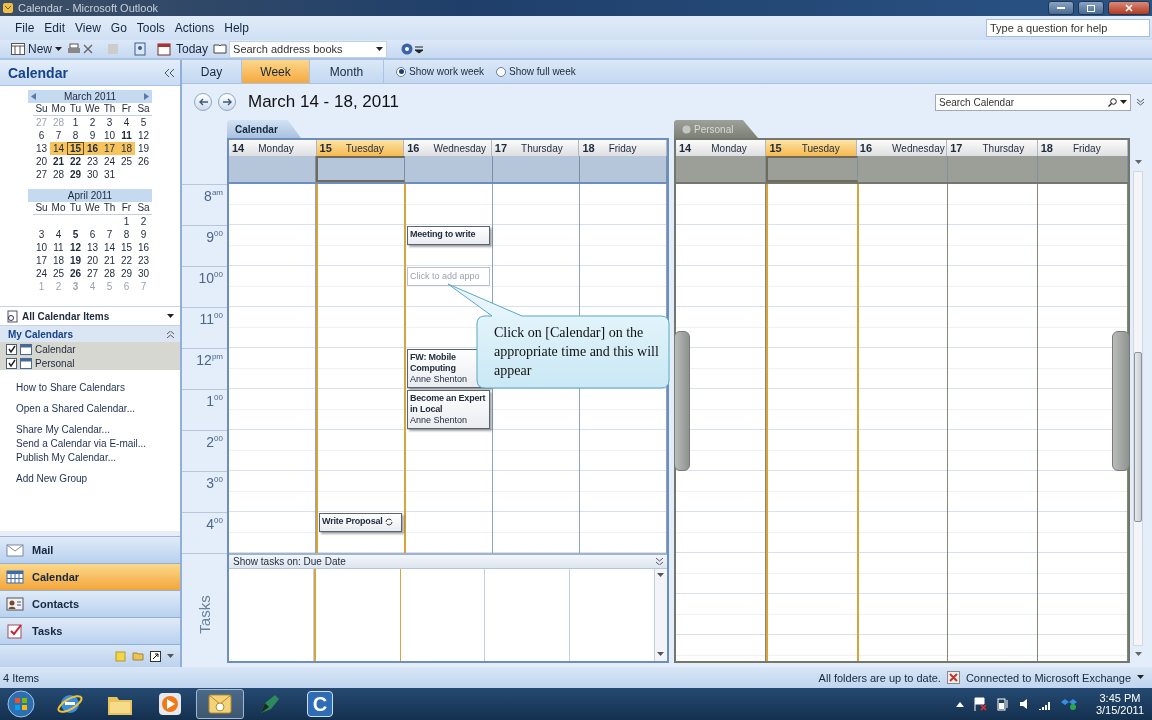  What do you see at coordinates (92, 161) in the screenshot?
I see `calendar-day: 23` at bounding box center [92, 161].